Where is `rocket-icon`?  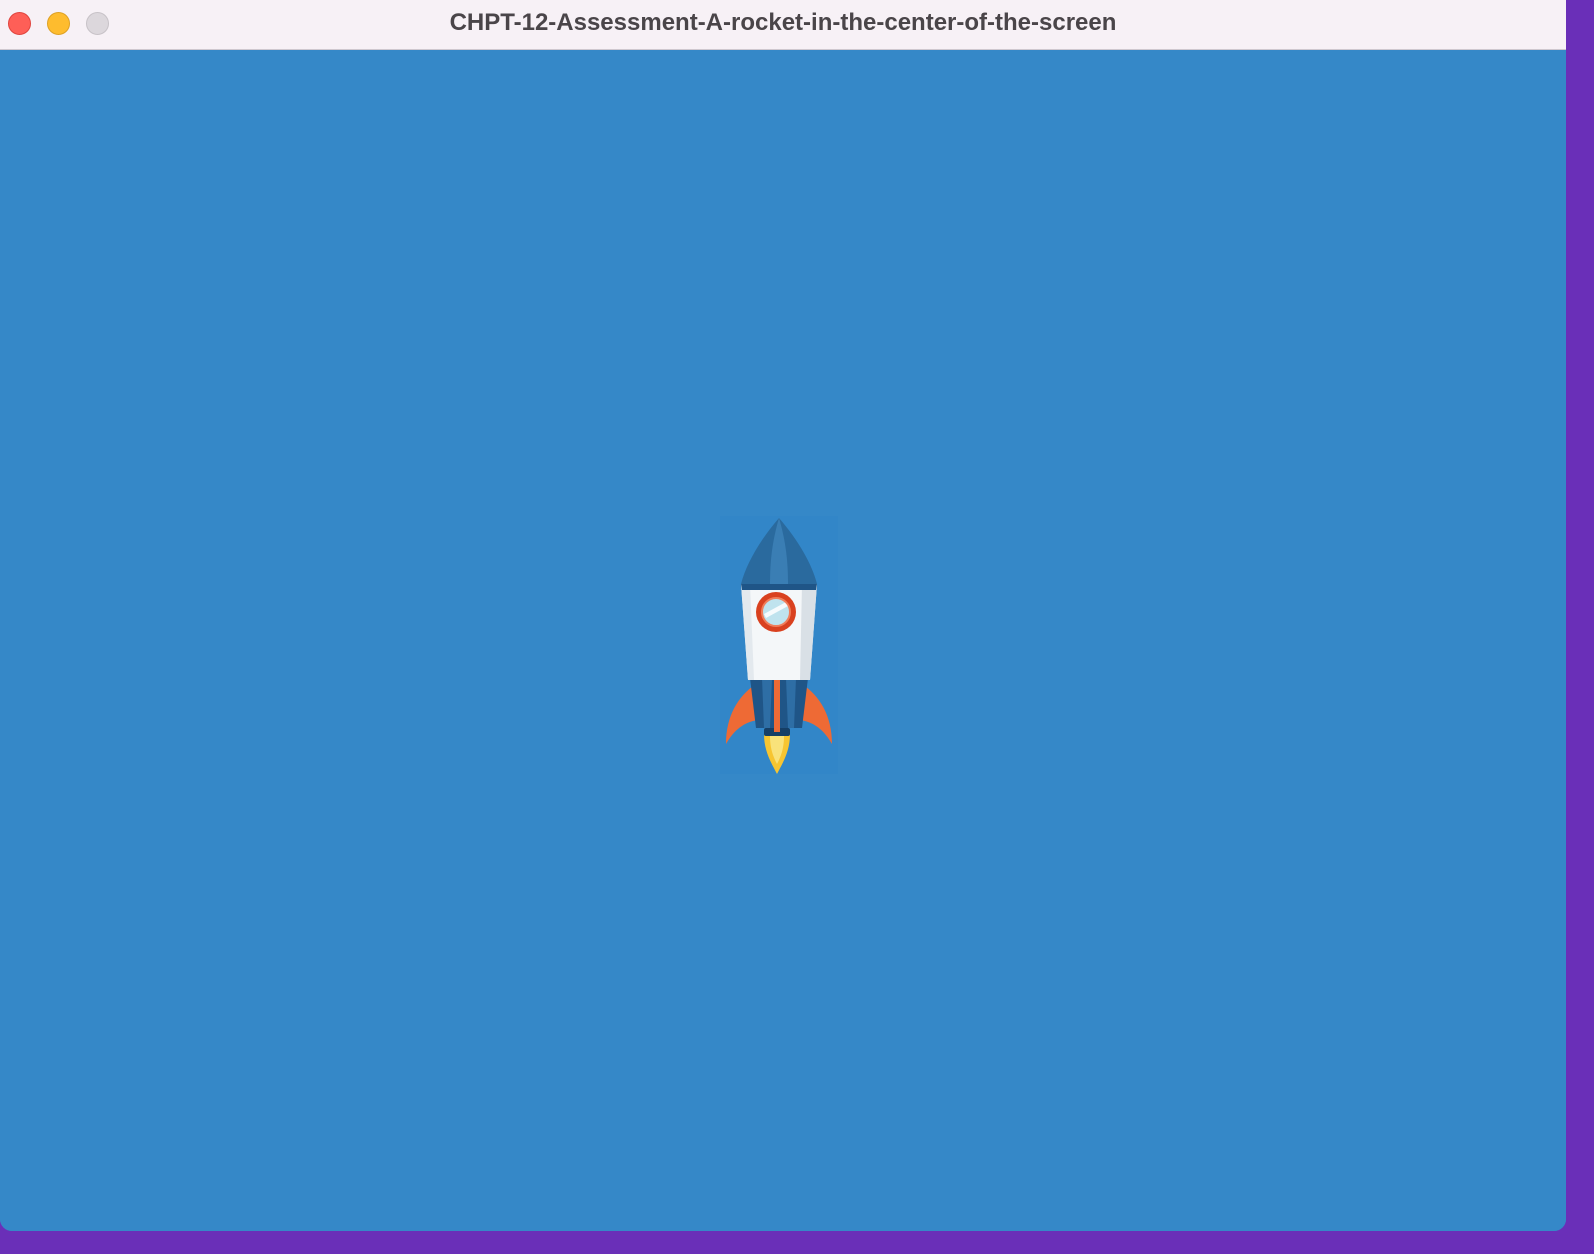
rocket-icon is located at coordinates (779, 646).